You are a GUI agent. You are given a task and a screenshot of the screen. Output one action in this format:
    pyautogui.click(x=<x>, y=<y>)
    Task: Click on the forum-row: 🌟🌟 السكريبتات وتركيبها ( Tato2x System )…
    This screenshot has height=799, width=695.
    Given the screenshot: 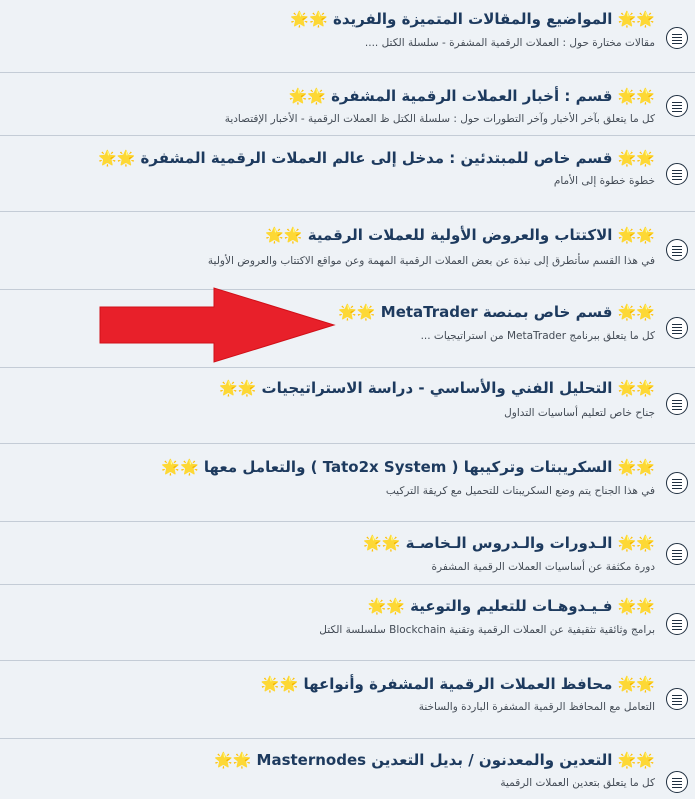 What is the action you would take?
    pyautogui.click(x=347, y=483)
    